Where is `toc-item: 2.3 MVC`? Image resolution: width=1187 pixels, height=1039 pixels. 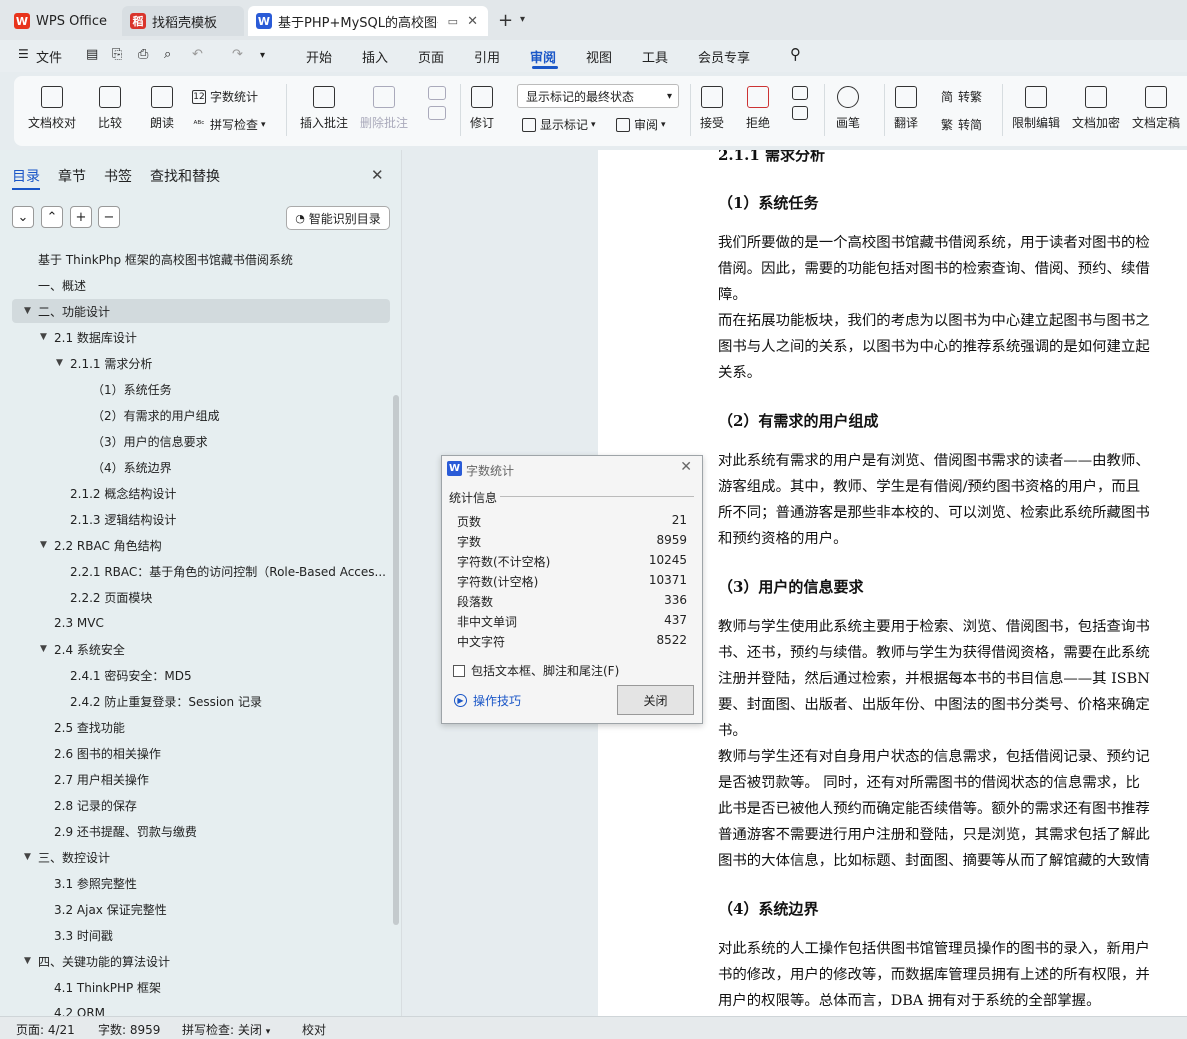 toc-item: 2.3 MVC is located at coordinates (196, 623).